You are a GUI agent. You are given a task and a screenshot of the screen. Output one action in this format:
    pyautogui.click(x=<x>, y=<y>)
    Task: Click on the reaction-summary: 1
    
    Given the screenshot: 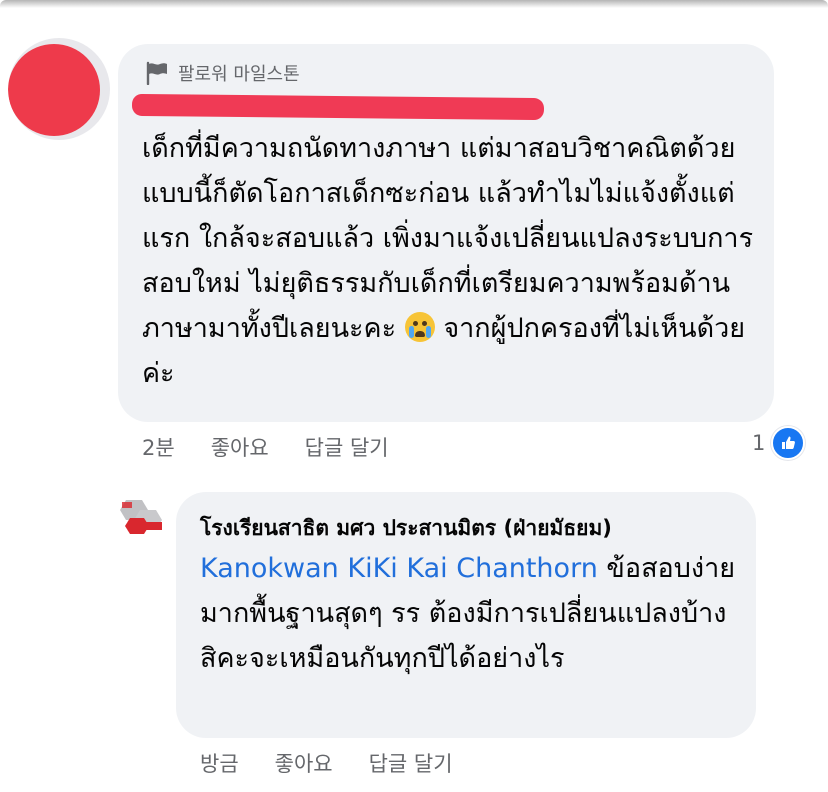 What is the action you would take?
    pyautogui.click(x=779, y=443)
    